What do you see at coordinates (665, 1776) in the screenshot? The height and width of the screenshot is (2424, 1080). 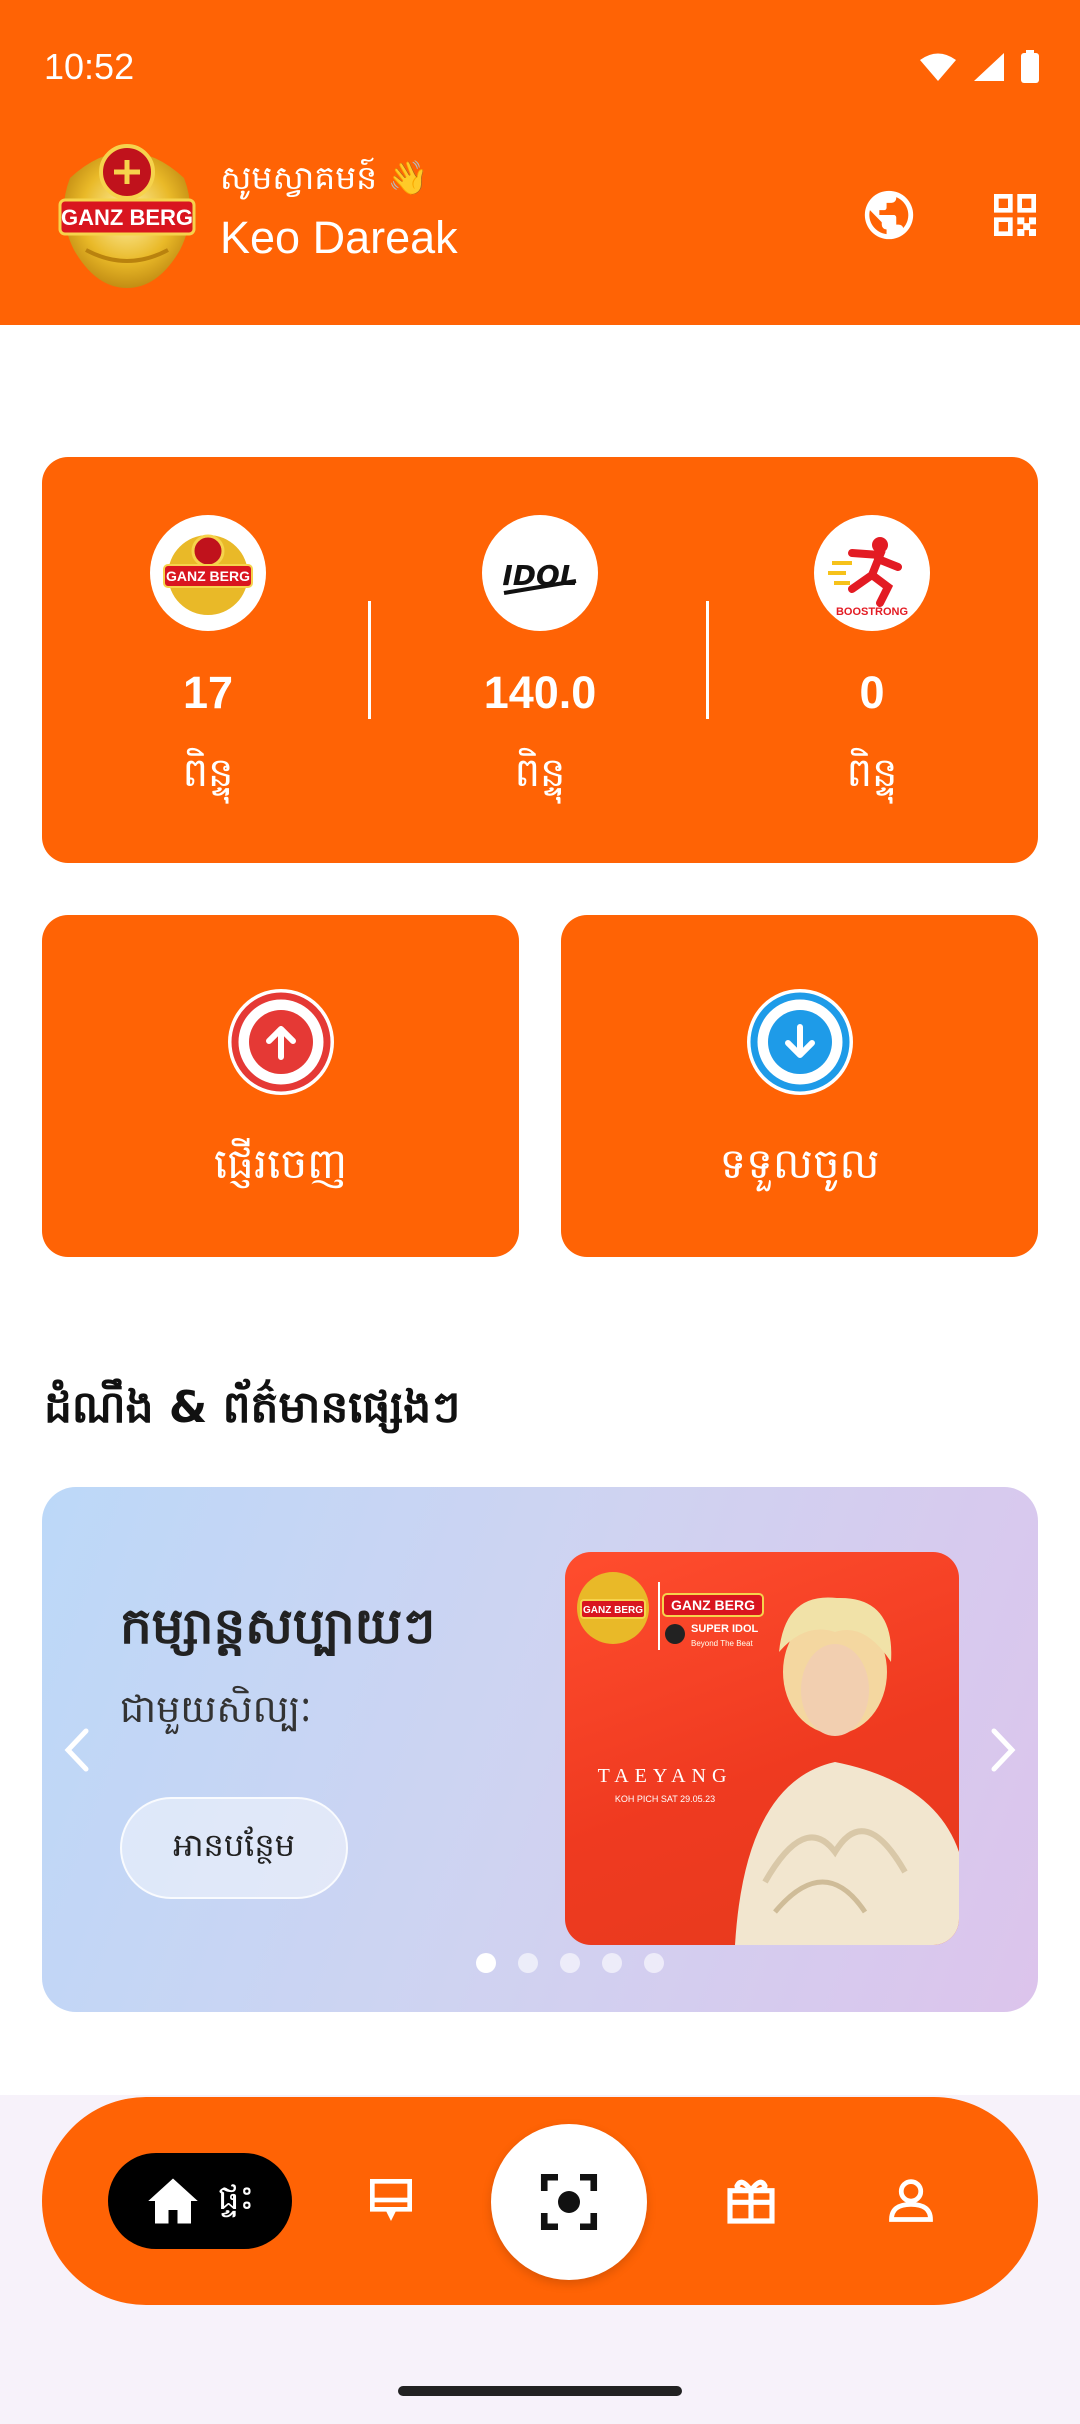 I see `svg-text: TAEYANG` at bounding box center [665, 1776].